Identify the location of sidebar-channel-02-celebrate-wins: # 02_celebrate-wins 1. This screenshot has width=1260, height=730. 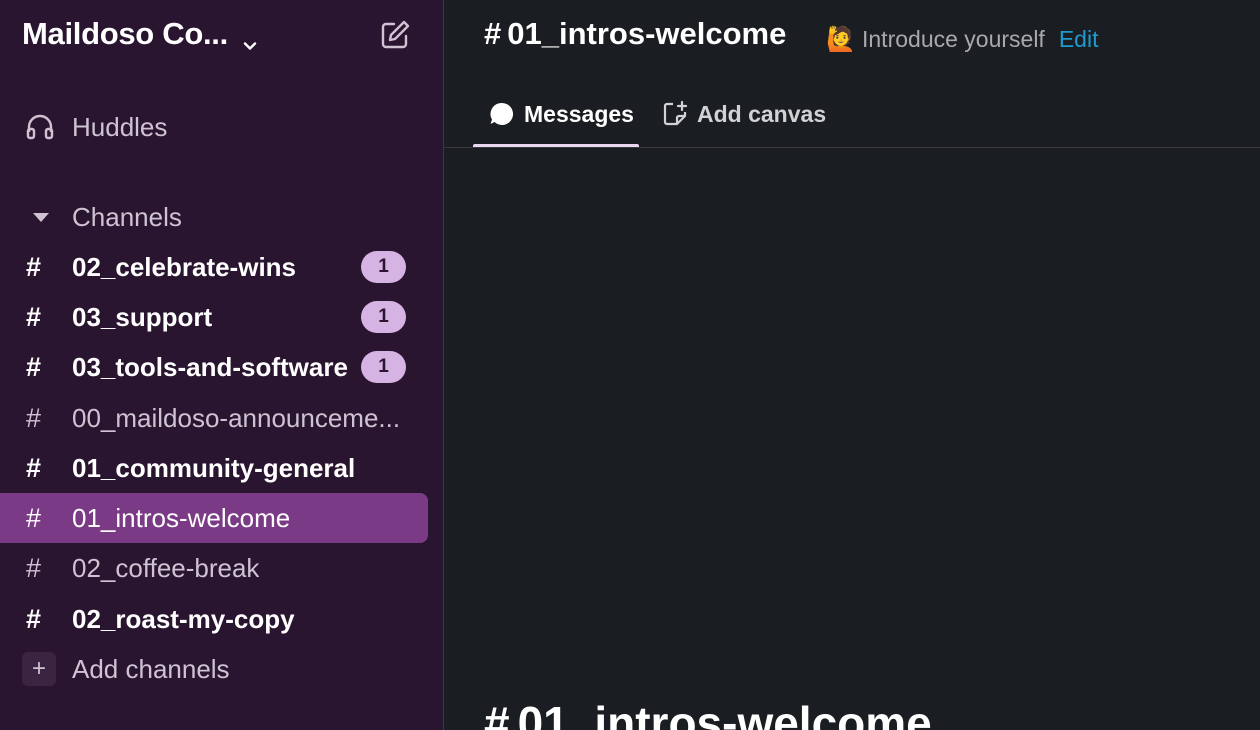
(215, 267).